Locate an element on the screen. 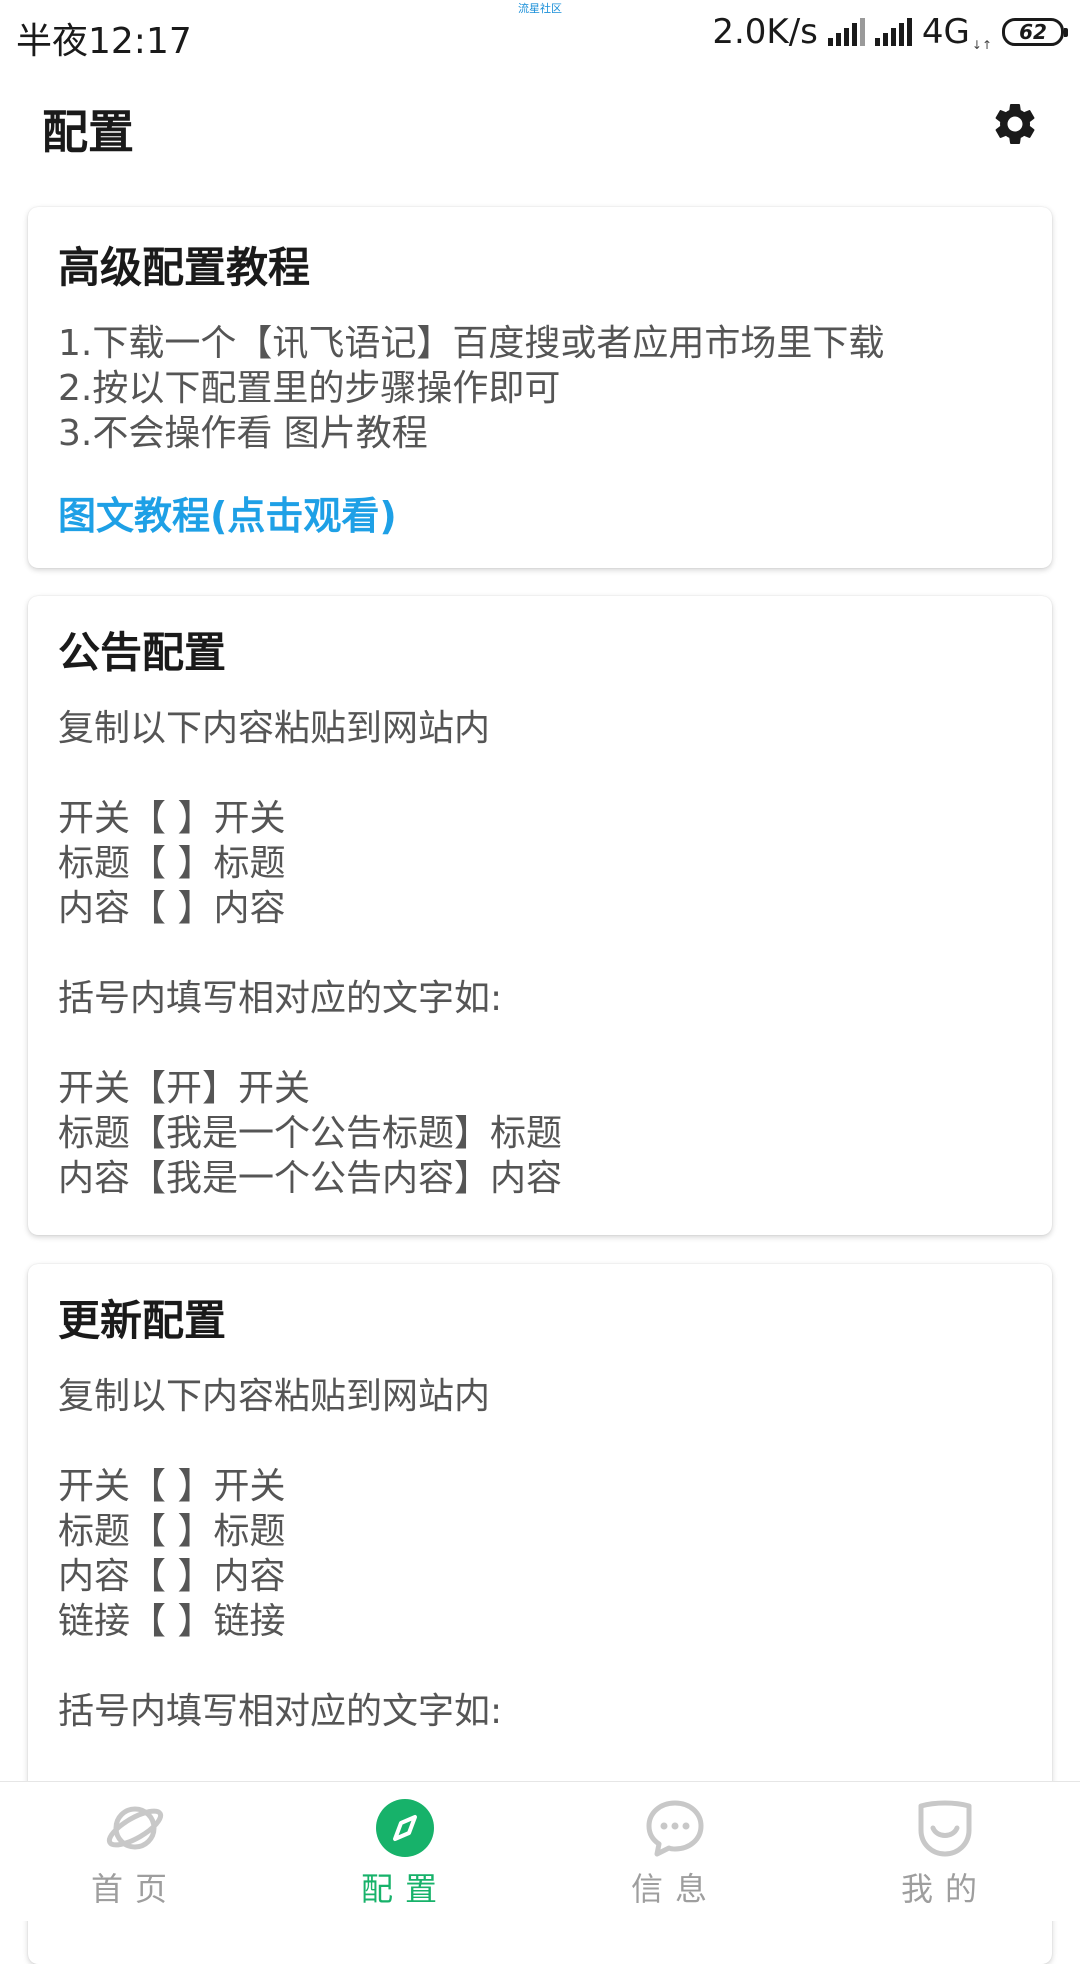 The width and height of the screenshot is (1080, 1964). status-right-group: 2.0K/s 4G ↓↑ 62 is located at coordinates (890, 32).